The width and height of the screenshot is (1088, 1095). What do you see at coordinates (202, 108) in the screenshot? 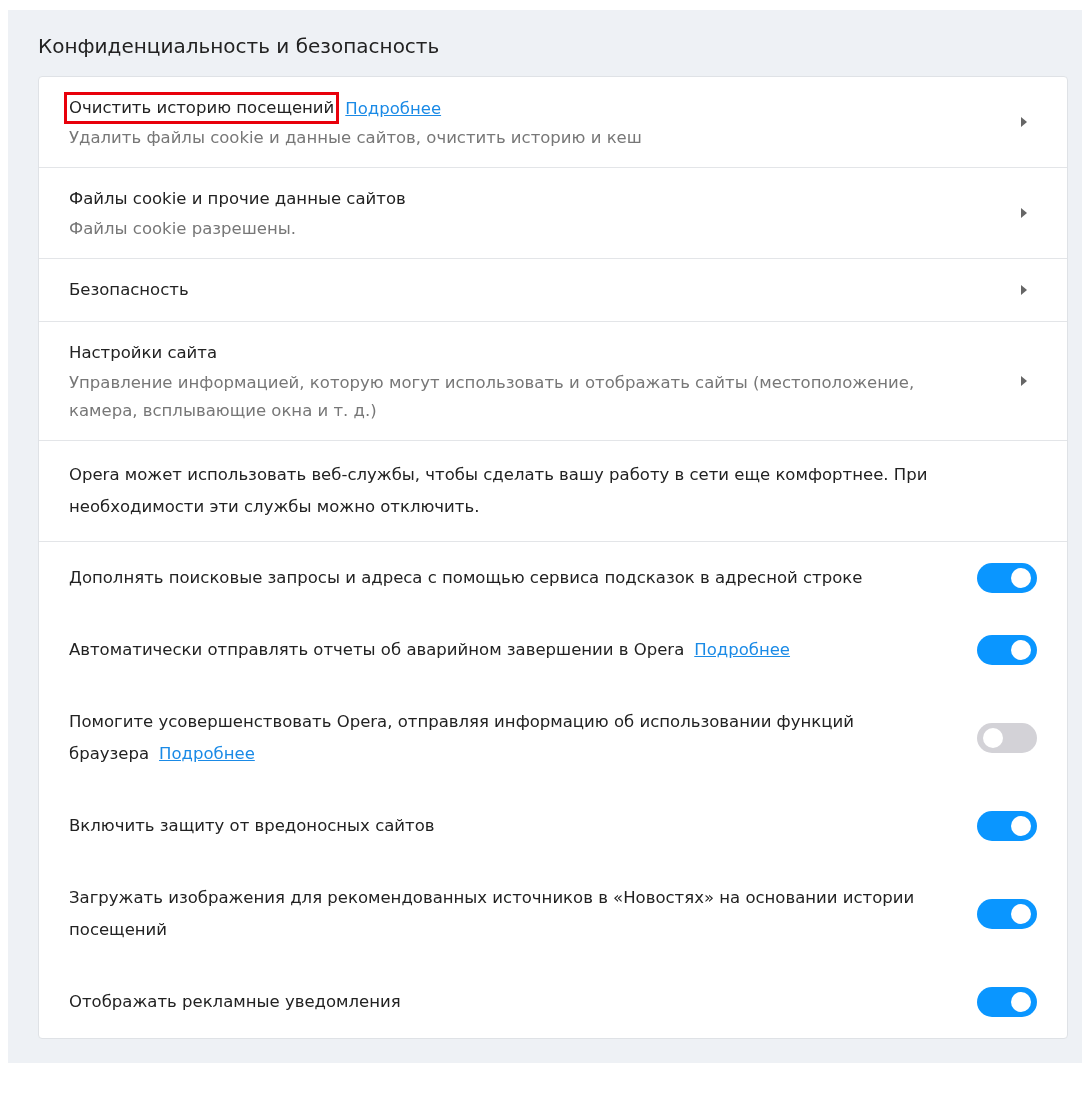
I see `row-title: Очистить историю посещений` at bounding box center [202, 108].